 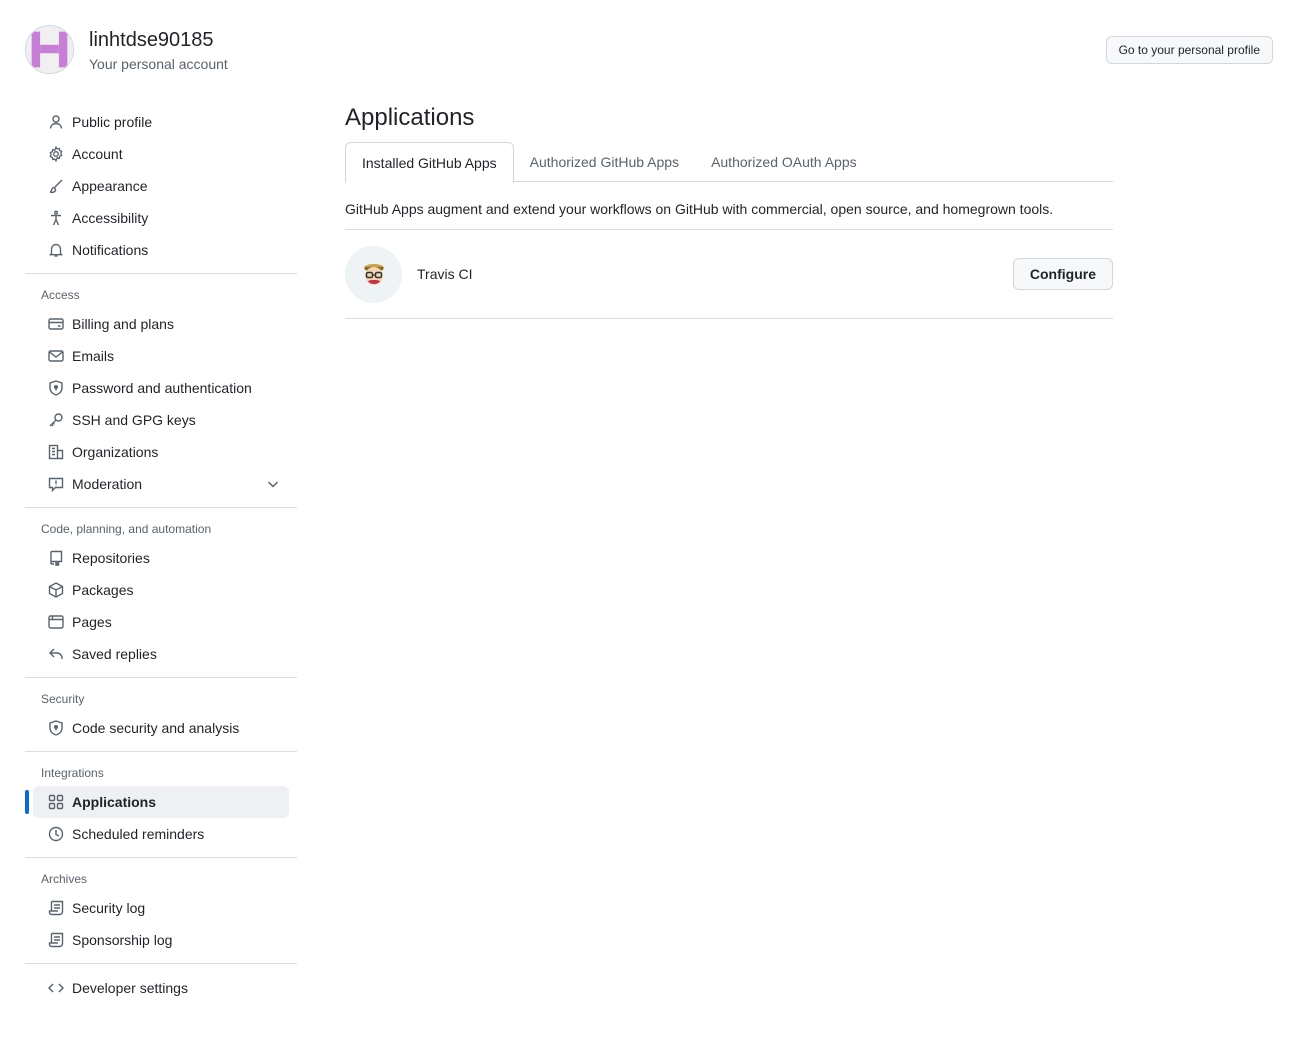 I want to click on sidebar-item-label: Pages, so click(x=92, y=622).